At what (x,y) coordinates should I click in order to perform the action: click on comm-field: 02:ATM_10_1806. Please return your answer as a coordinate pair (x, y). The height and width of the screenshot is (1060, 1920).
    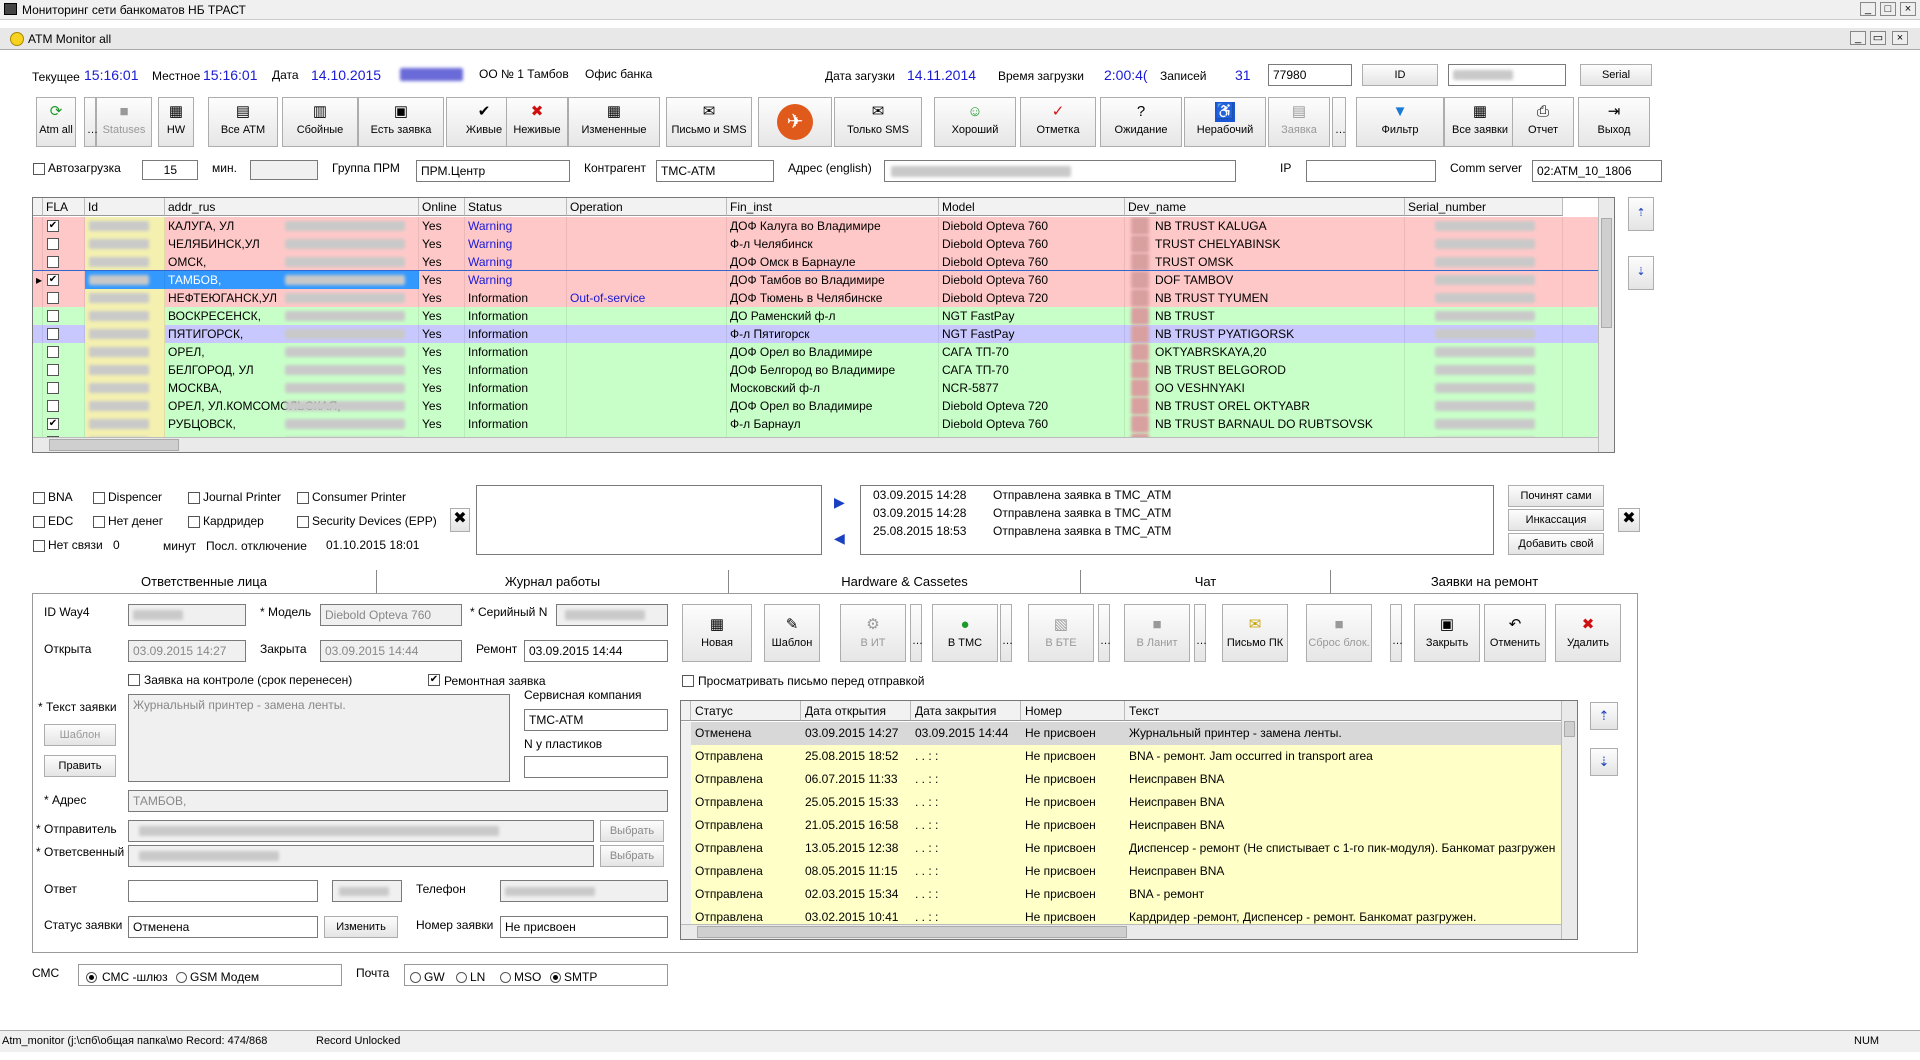
    Looking at the image, I should click on (1597, 171).